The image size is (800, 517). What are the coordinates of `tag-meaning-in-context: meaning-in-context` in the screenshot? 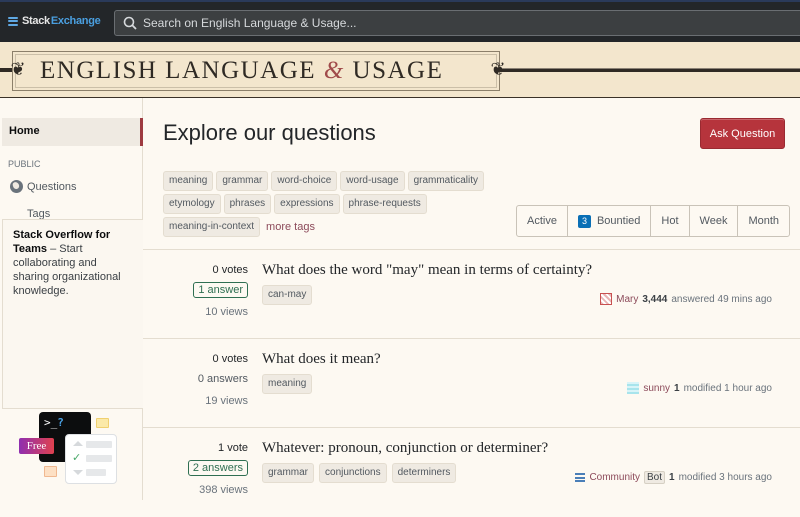 It's located at (212, 227).